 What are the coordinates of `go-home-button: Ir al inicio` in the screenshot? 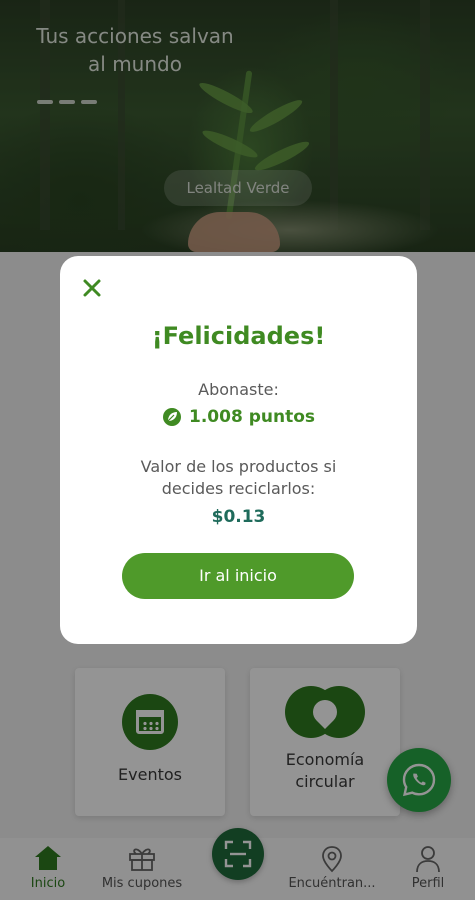 It's located at (238, 576).